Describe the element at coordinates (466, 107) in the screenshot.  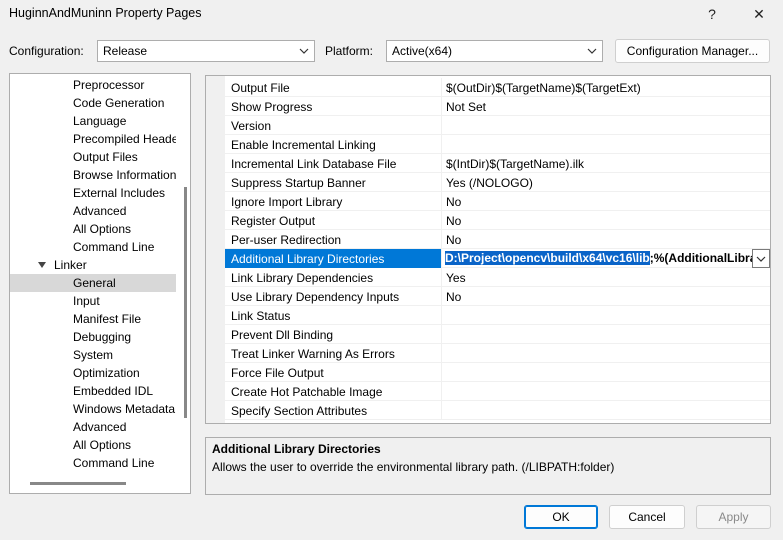
I see `property-value: Not Set` at that location.